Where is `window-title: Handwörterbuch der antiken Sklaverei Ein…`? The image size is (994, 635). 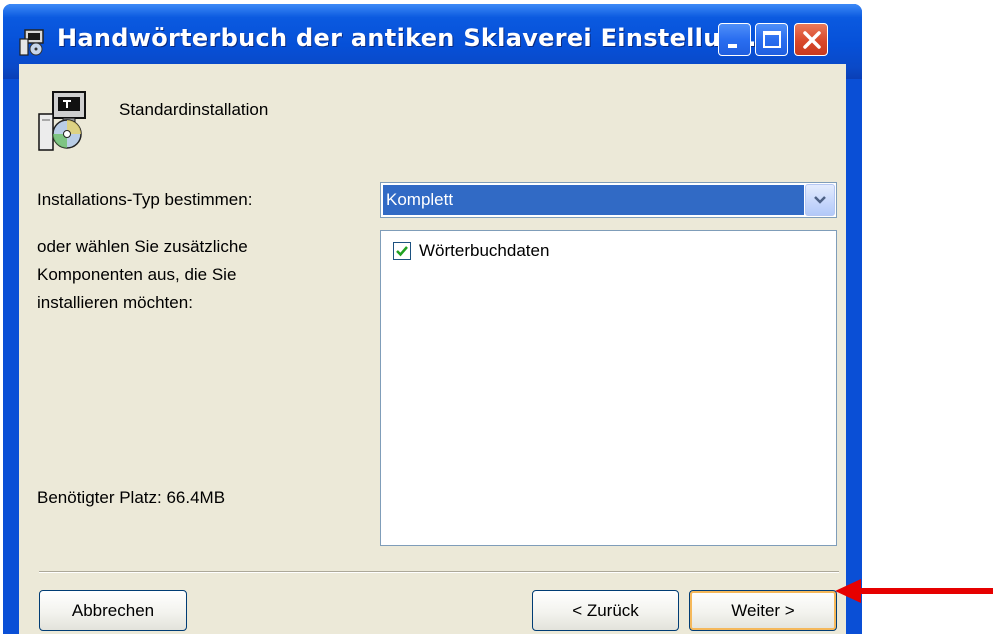 window-title: Handwörterbuch der antiken Sklaverei Ein… is located at coordinates (412, 38).